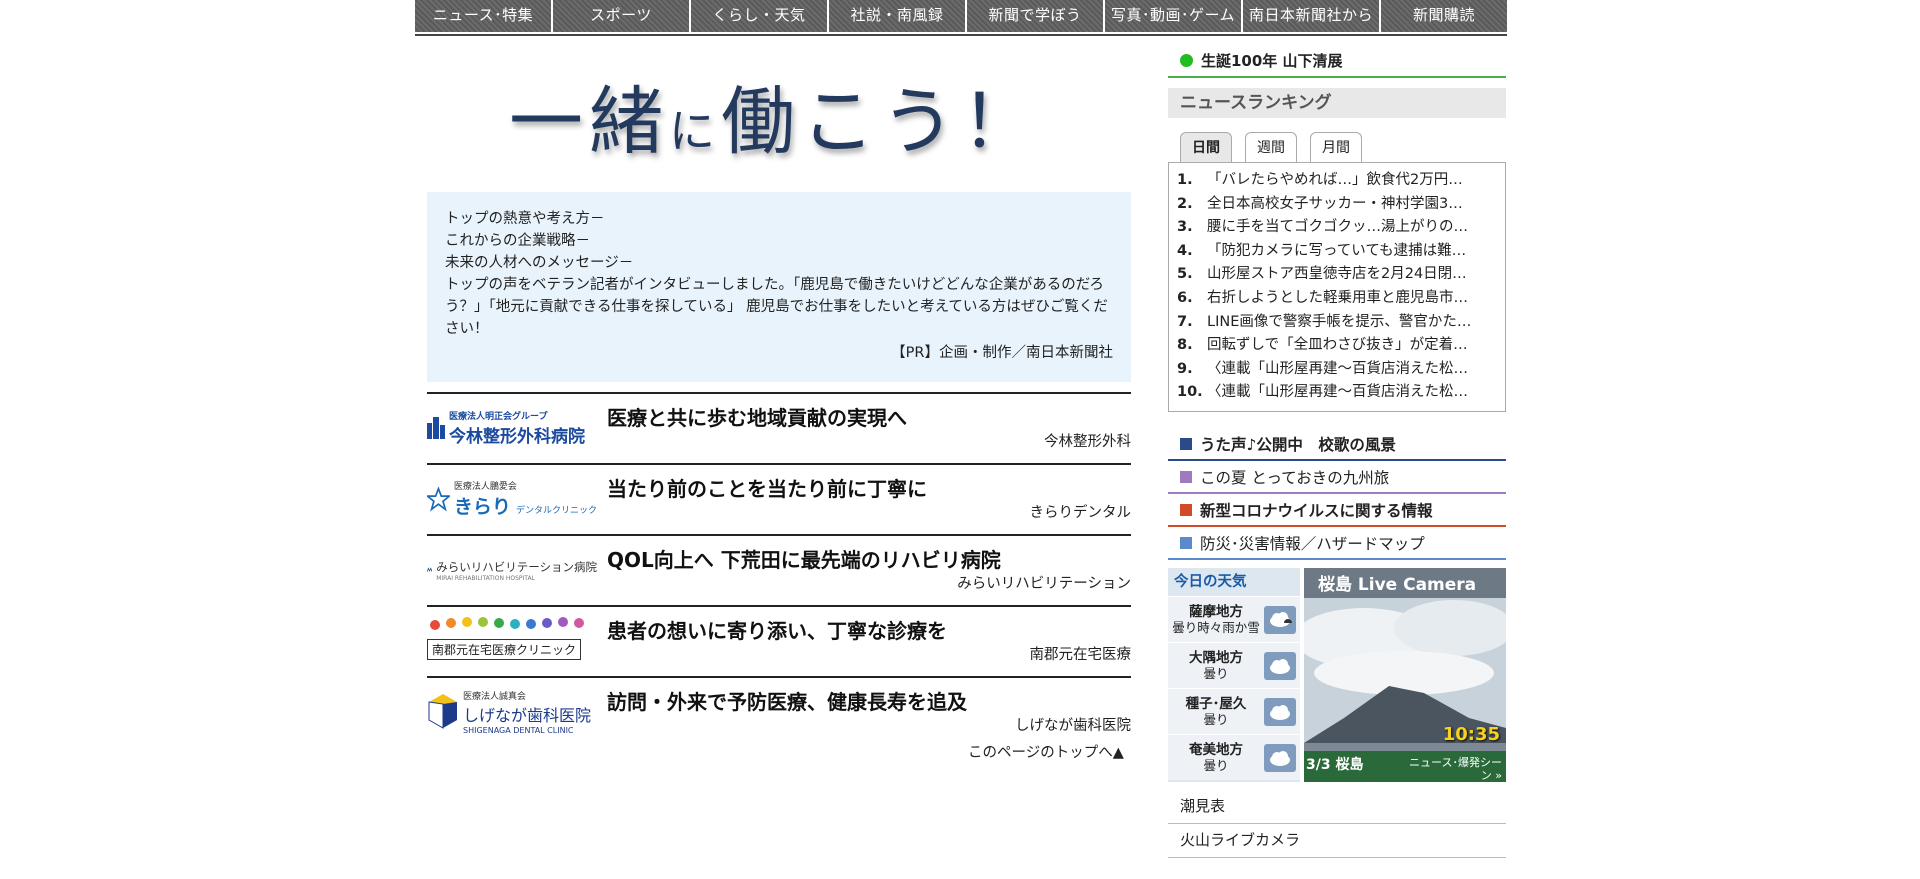  I want to click on camera-caption-date: 3/3 桜島, so click(1335, 765).